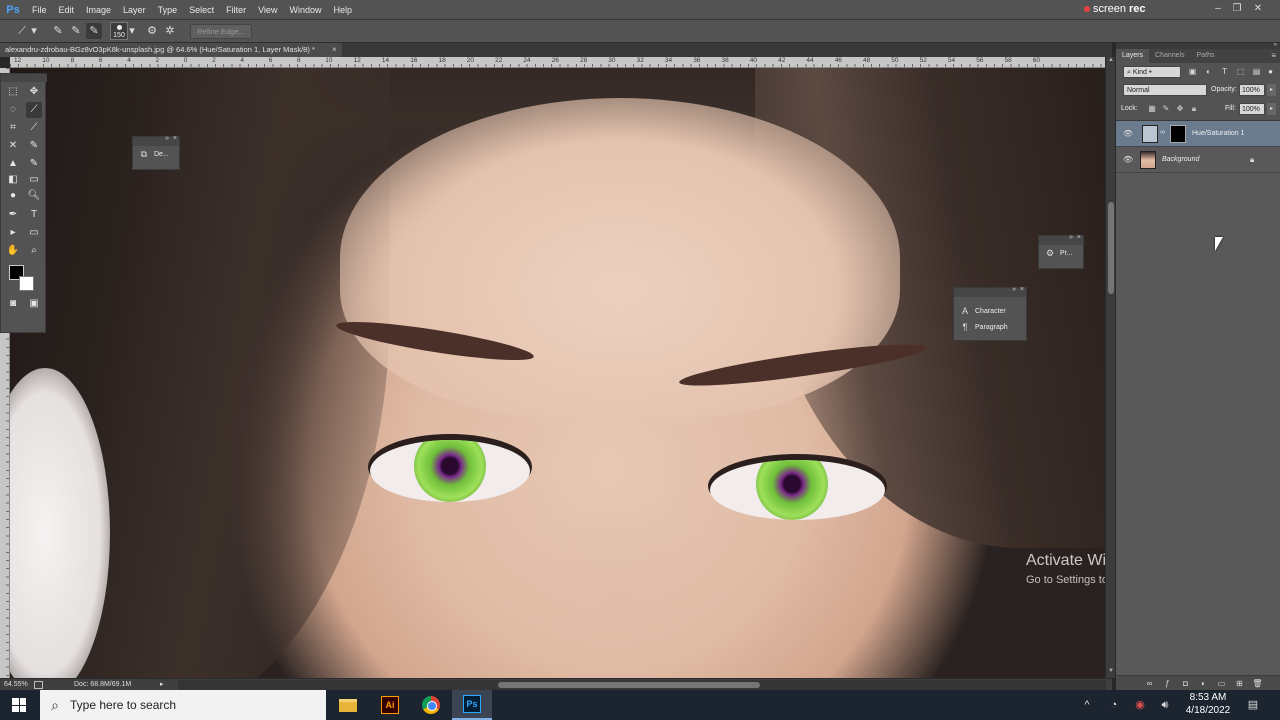 The width and height of the screenshot is (1280, 720). I want to click on link-layers-icon: ∞, so click(1149, 683).